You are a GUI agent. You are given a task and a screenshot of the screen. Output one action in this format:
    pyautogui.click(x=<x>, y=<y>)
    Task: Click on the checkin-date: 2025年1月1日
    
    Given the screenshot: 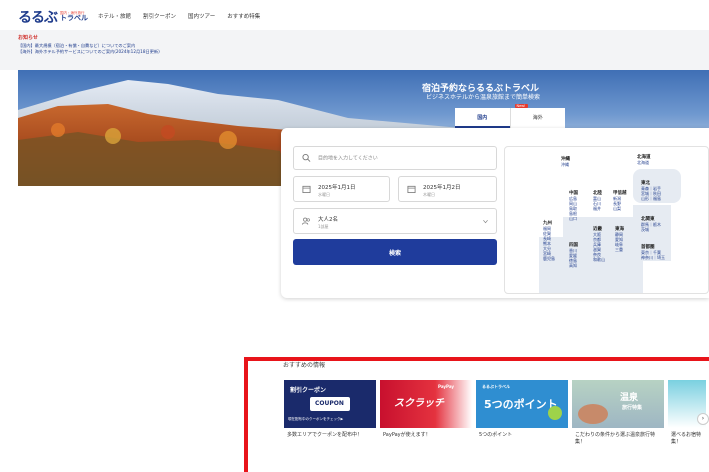 What is the action you would take?
    pyautogui.click(x=337, y=188)
    